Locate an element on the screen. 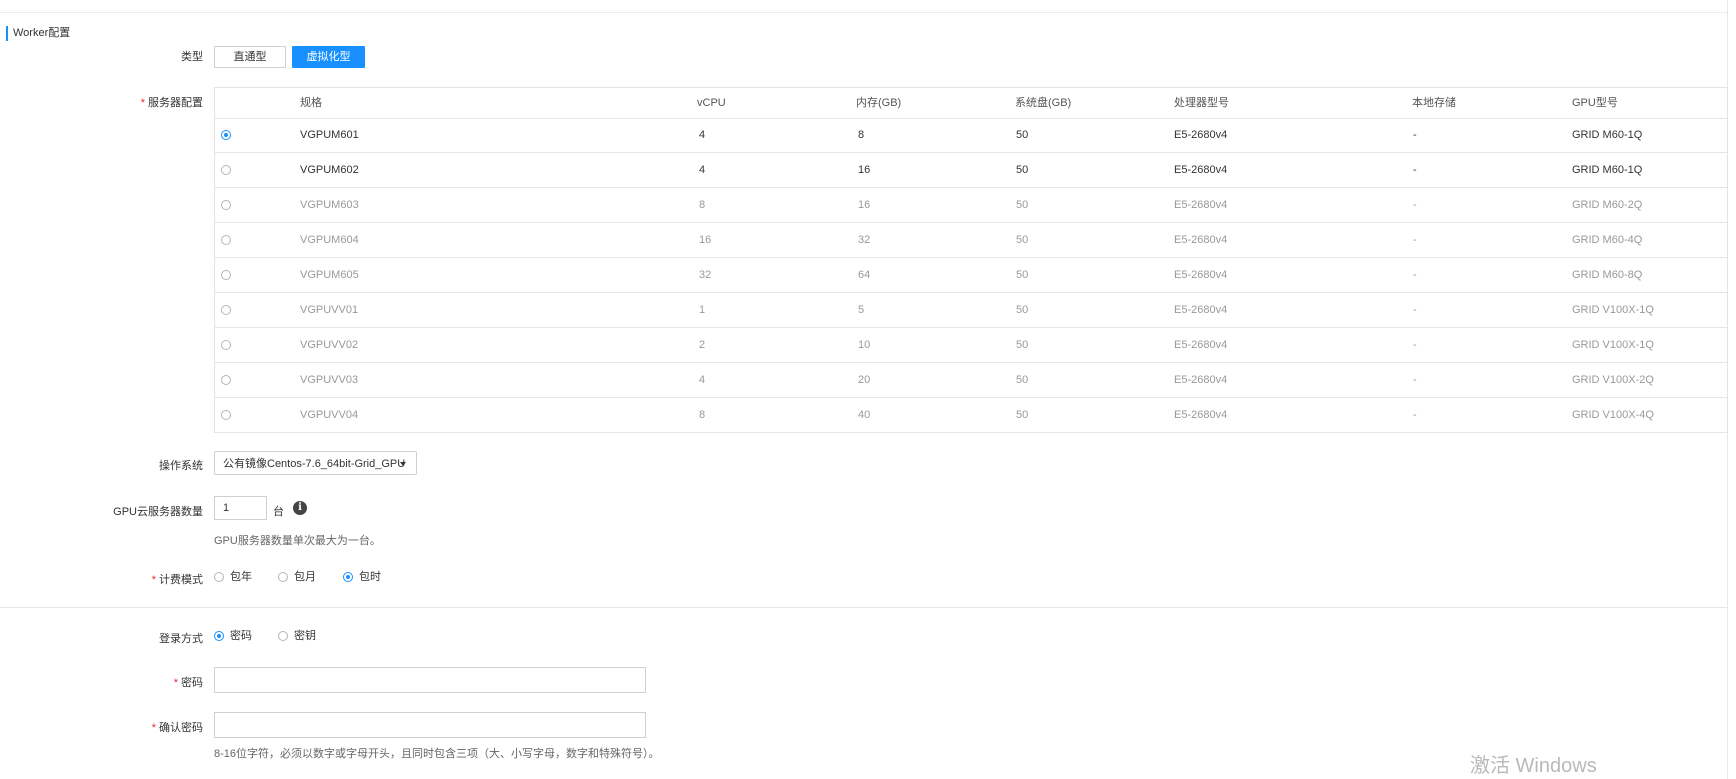 This screenshot has width=1736, height=779. server-config-label: * 服务器配置 is located at coordinates (103, 102).